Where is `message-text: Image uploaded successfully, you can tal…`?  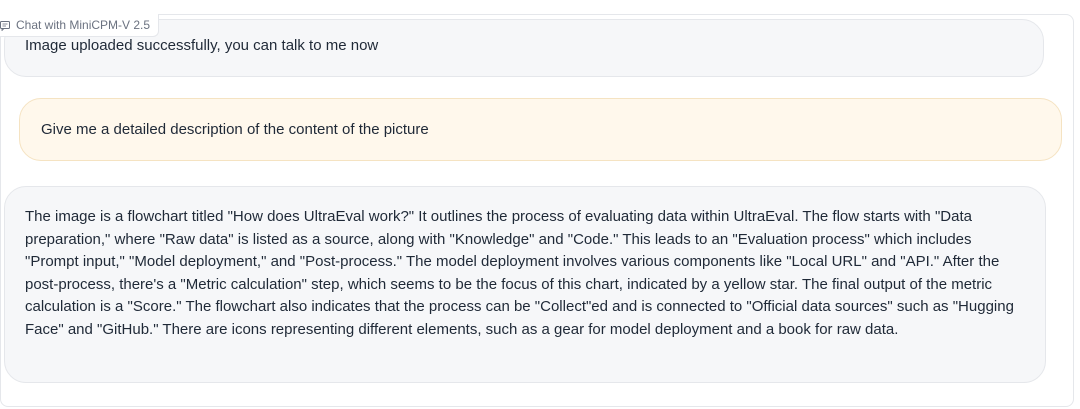 message-text: Image uploaded successfully, you can tal… is located at coordinates (202, 45).